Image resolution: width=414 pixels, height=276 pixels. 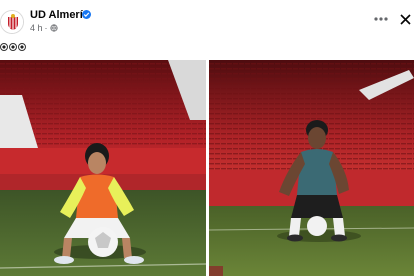 I want to click on post-caption, so click(x=13, y=47).